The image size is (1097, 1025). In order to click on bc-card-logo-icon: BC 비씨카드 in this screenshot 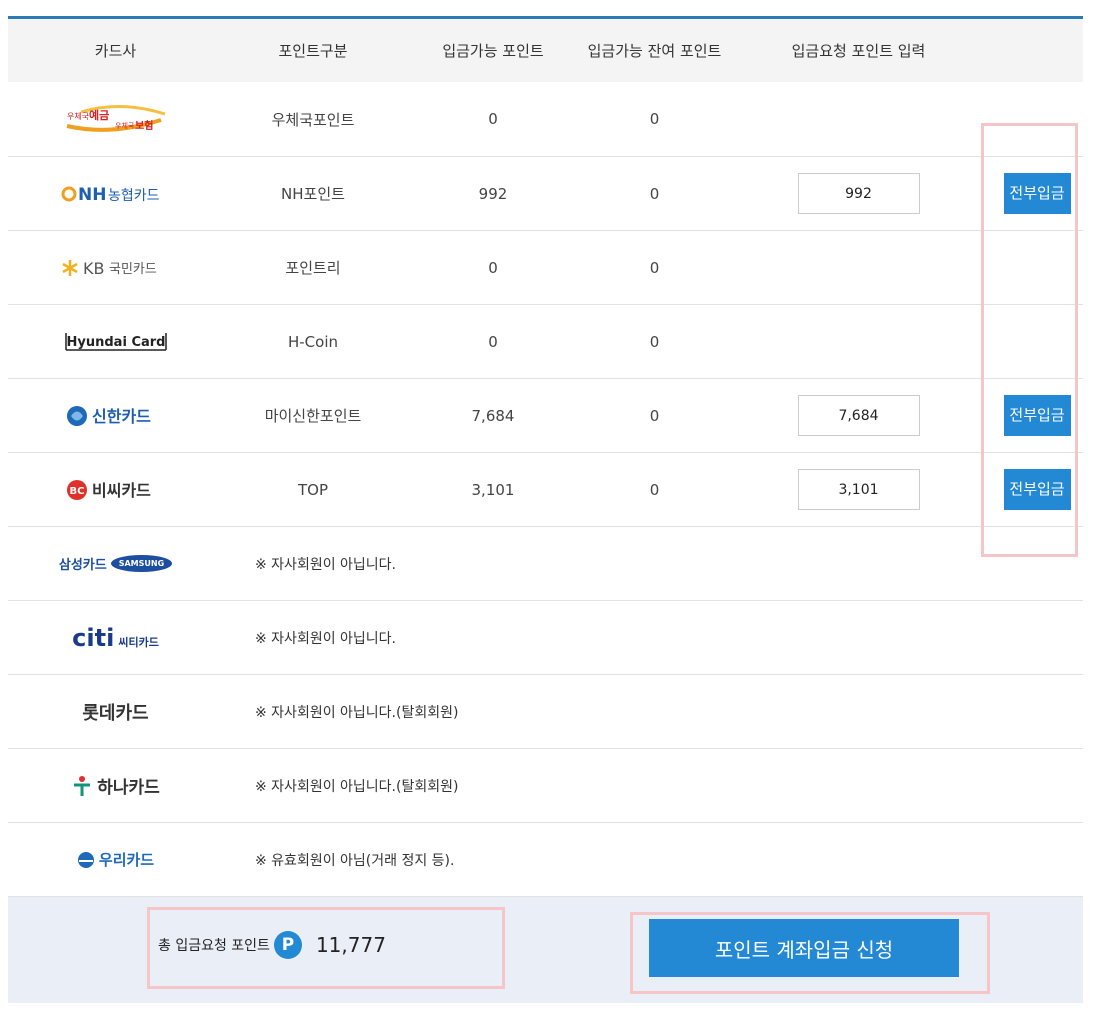, I will do `click(108, 489)`.